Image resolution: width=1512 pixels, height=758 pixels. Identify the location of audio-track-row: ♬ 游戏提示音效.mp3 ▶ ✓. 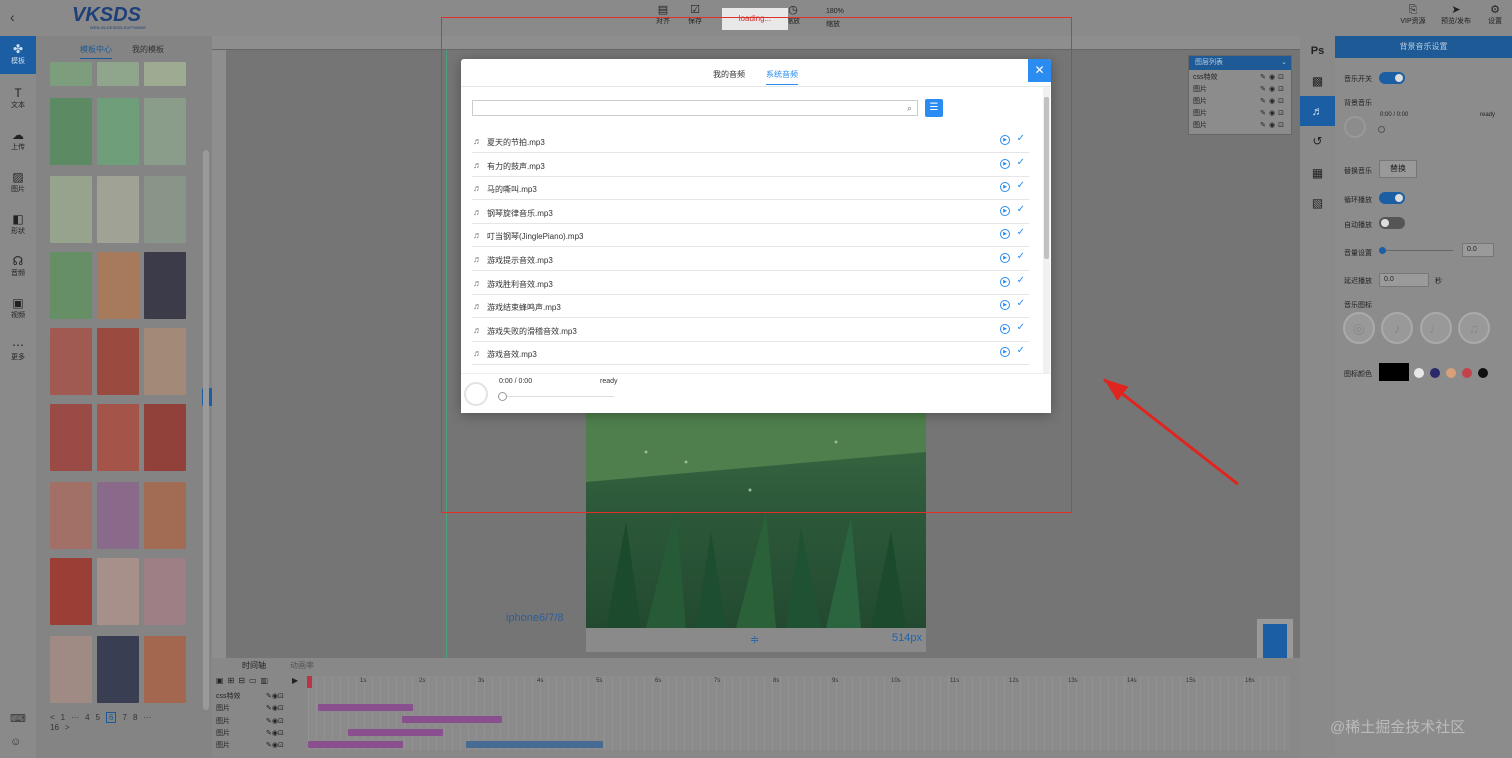
(750, 259).